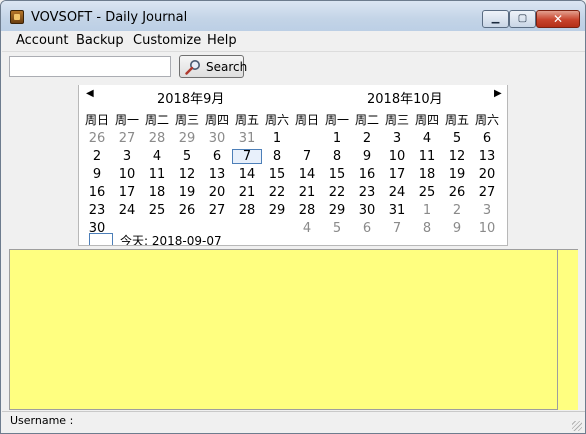 This screenshot has height=434, width=586. Describe the element at coordinates (495, 19) in the screenshot. I see `minimize-button: ▁` at that location.